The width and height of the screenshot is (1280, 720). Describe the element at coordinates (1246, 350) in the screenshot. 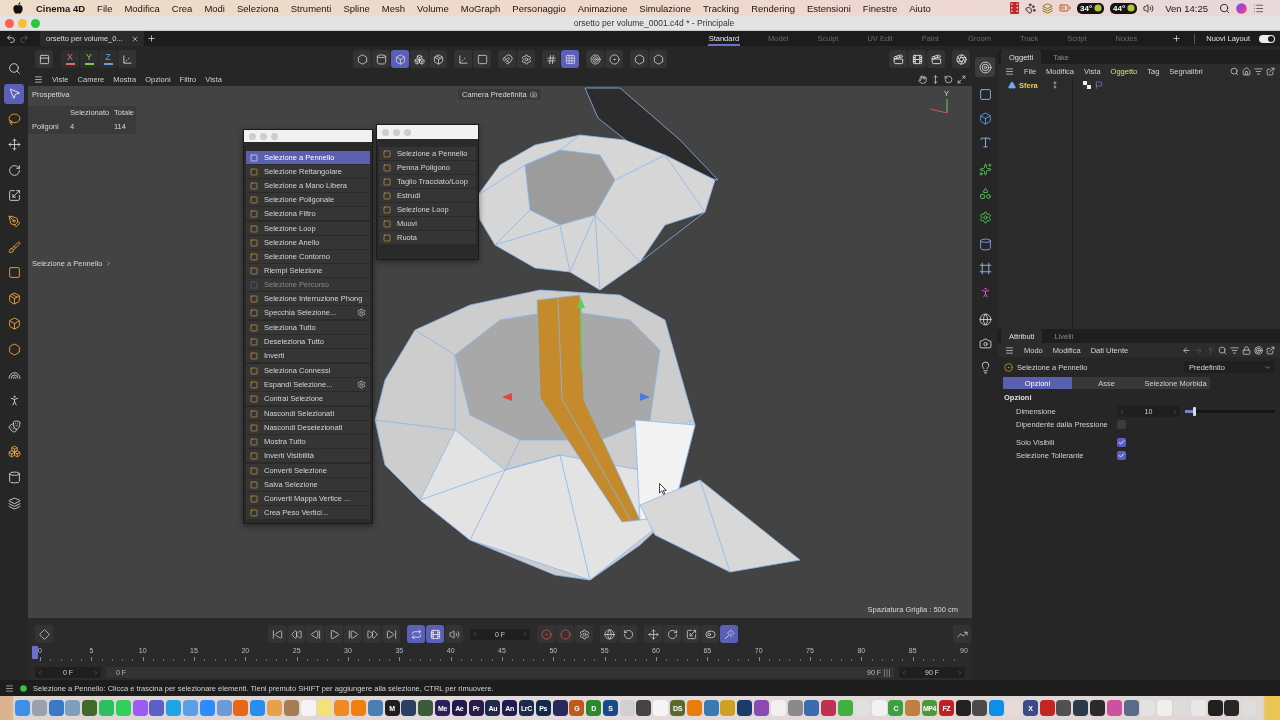

I see `lock-icon` at that location.